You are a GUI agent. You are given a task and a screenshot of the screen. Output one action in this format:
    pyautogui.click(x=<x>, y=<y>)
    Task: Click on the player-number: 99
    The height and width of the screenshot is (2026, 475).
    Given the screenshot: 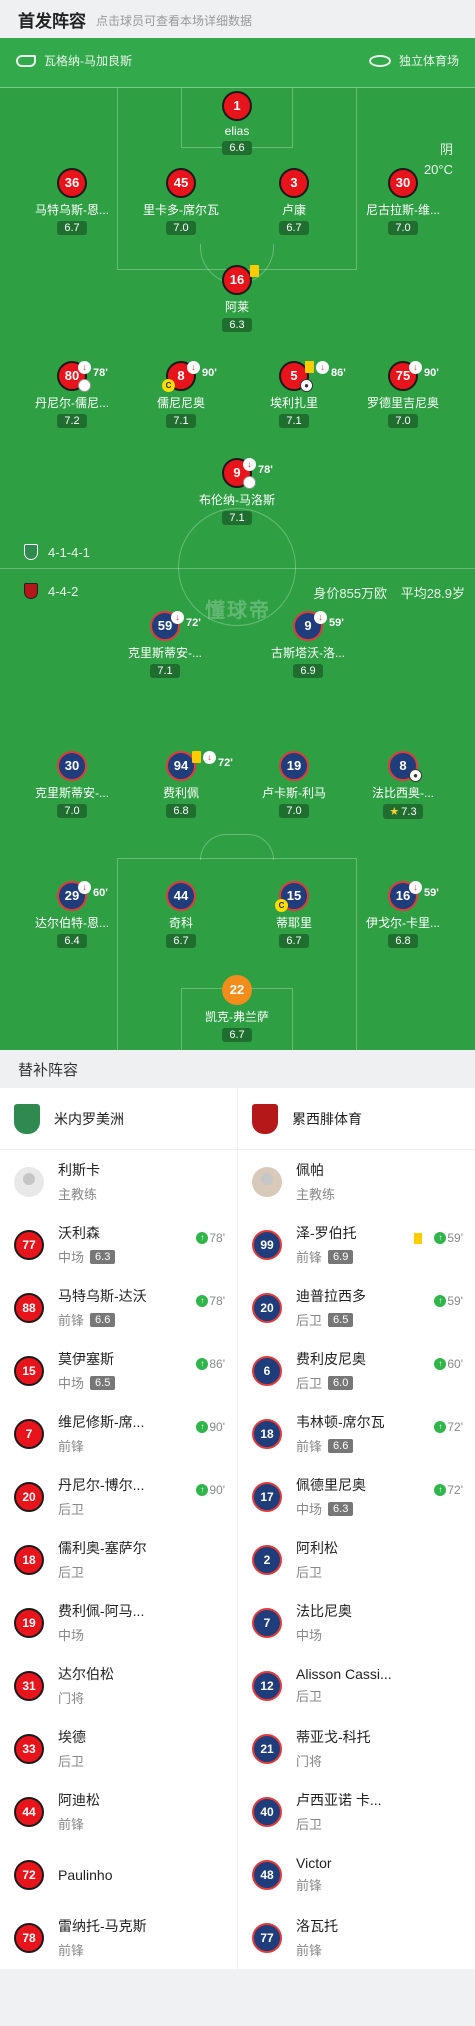 What is the action you would take?
    pyautogui.click(x=267, y=1244)
    